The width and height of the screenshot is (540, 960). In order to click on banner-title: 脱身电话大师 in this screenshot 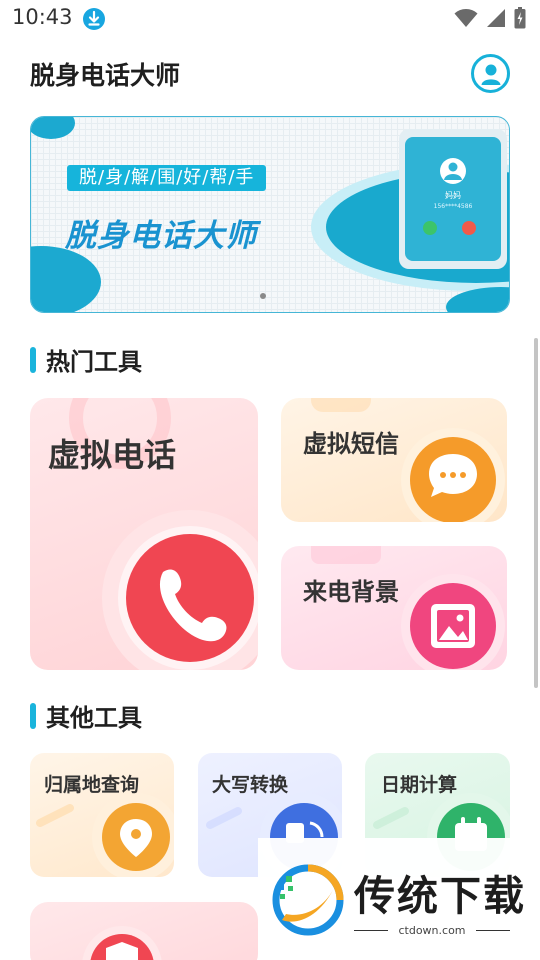, I will do `click(161, 236)`.